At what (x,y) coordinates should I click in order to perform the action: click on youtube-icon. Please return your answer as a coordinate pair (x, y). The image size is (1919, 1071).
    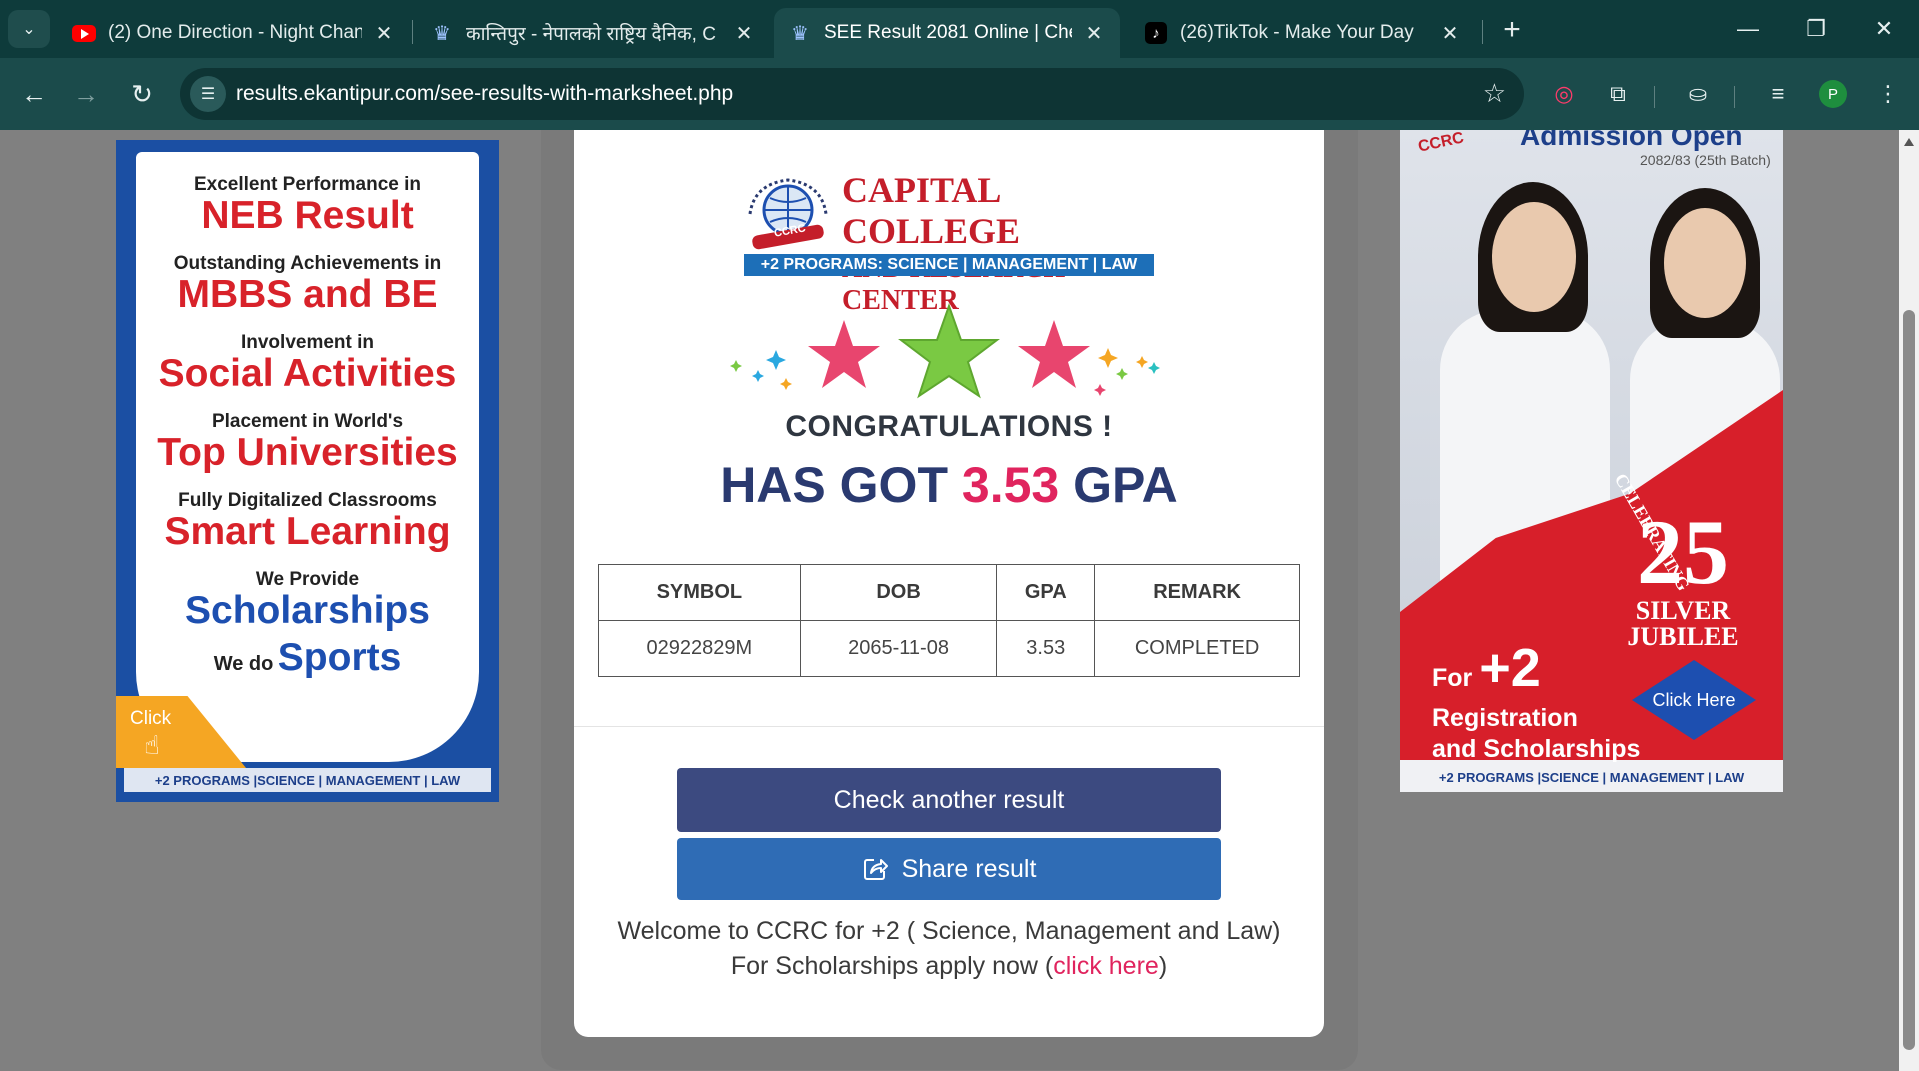
    Looking at the image, I should click on (84, 33).